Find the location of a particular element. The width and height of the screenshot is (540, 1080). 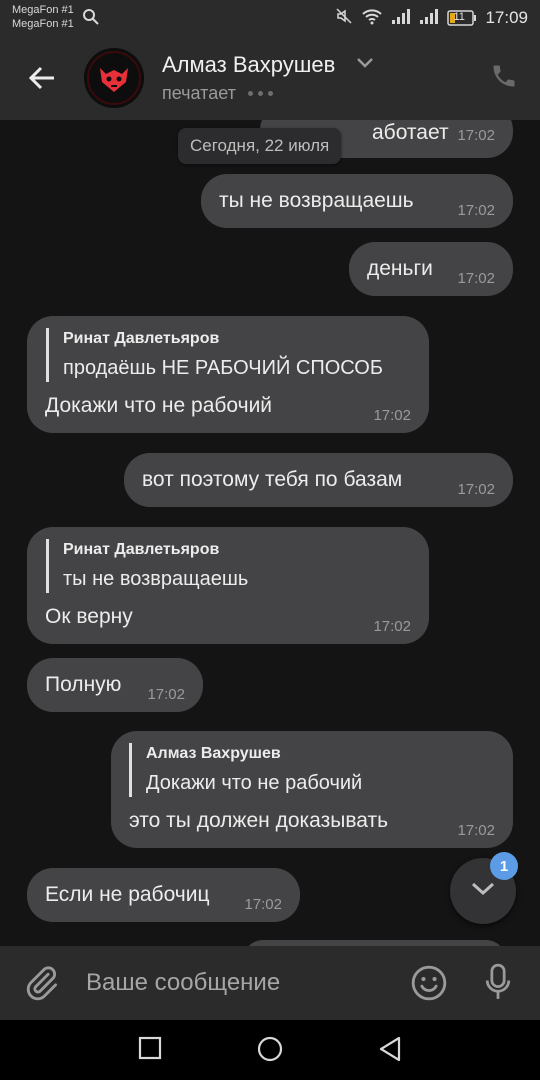

reply-text: Докажи что не рабочий is located at coordinates (254, 783).